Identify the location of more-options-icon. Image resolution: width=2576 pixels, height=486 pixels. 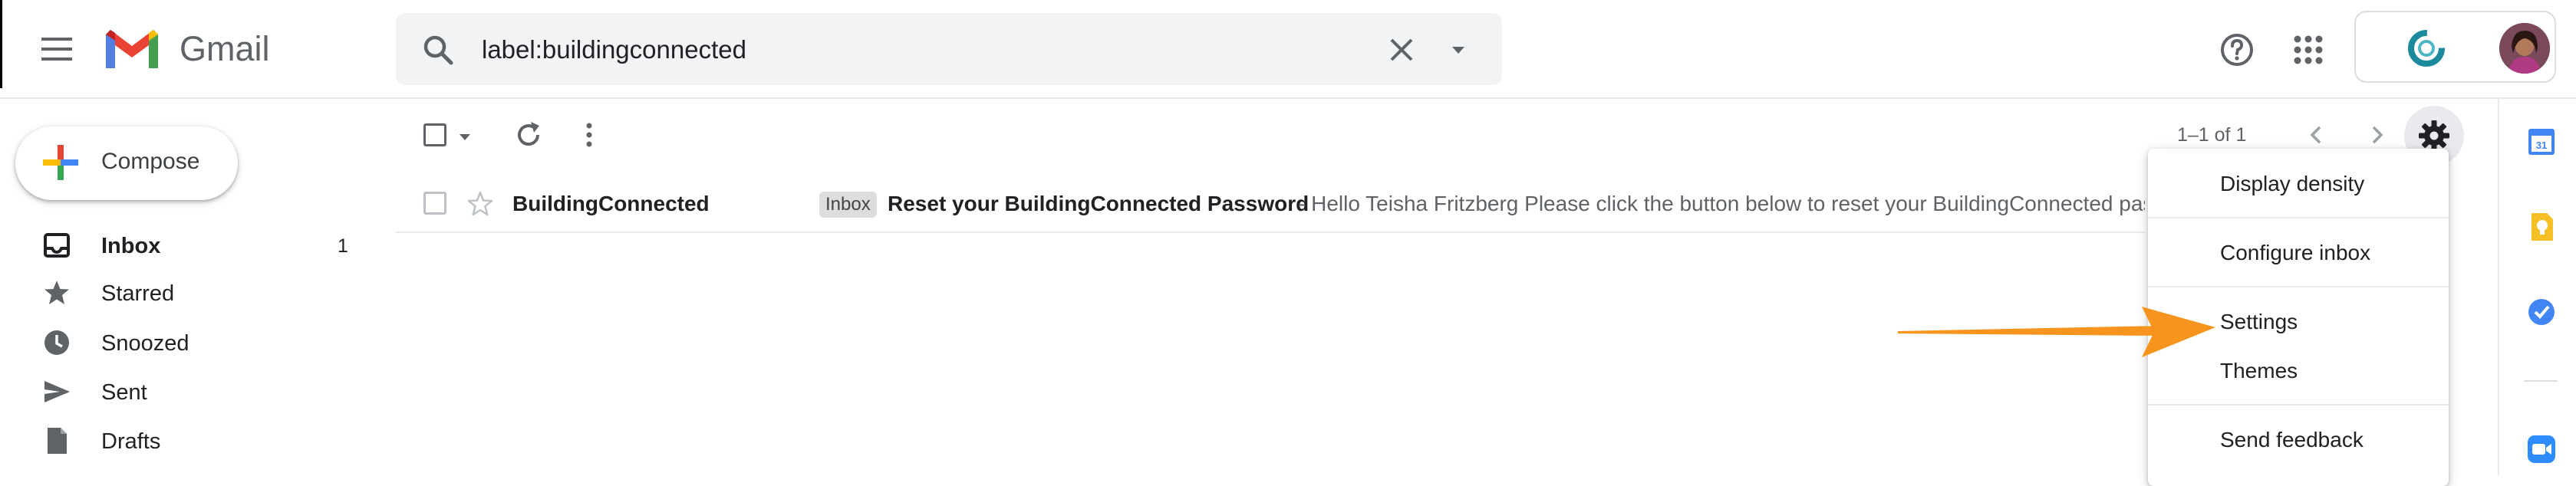
(589, 135).